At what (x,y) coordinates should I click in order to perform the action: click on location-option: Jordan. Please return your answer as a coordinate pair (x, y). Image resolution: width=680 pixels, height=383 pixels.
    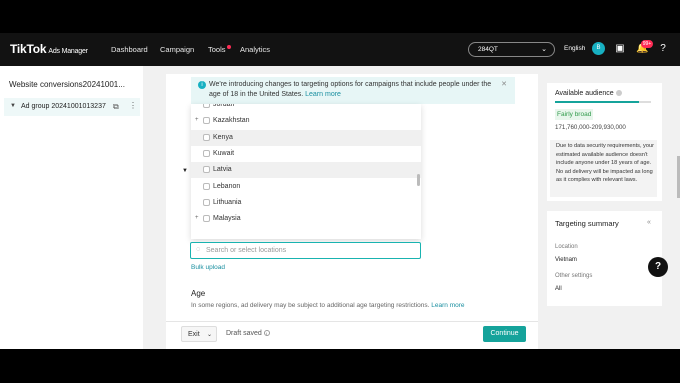
    Looking at the image, I should click on (306, 108).